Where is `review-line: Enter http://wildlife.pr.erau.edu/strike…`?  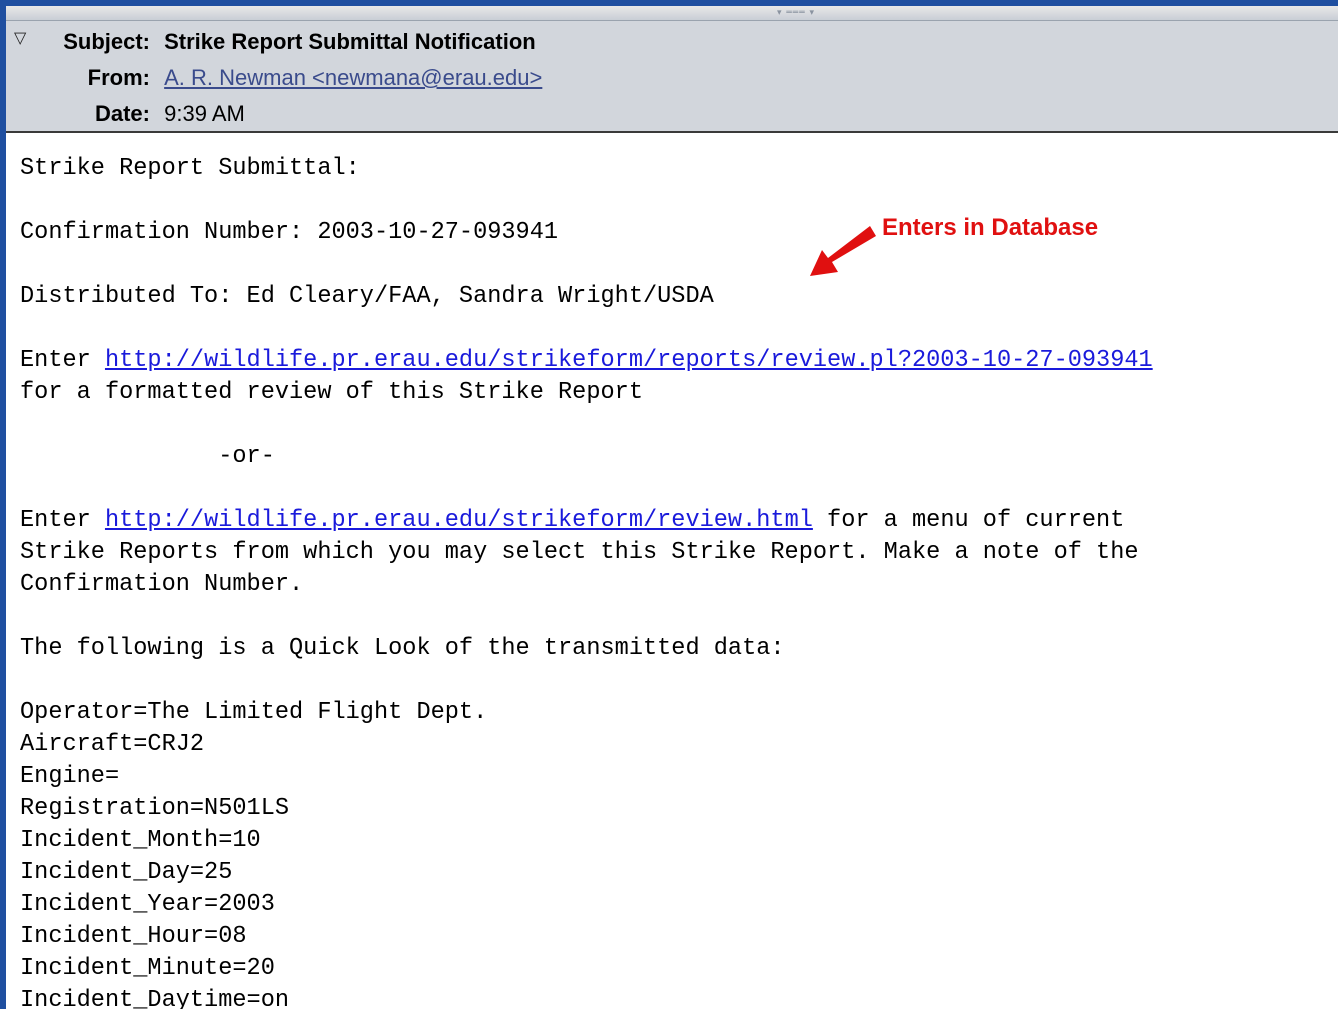
review-line: Enter http://wildlife.pr.erau.edu/strike… is located at coordinates (679, 361).